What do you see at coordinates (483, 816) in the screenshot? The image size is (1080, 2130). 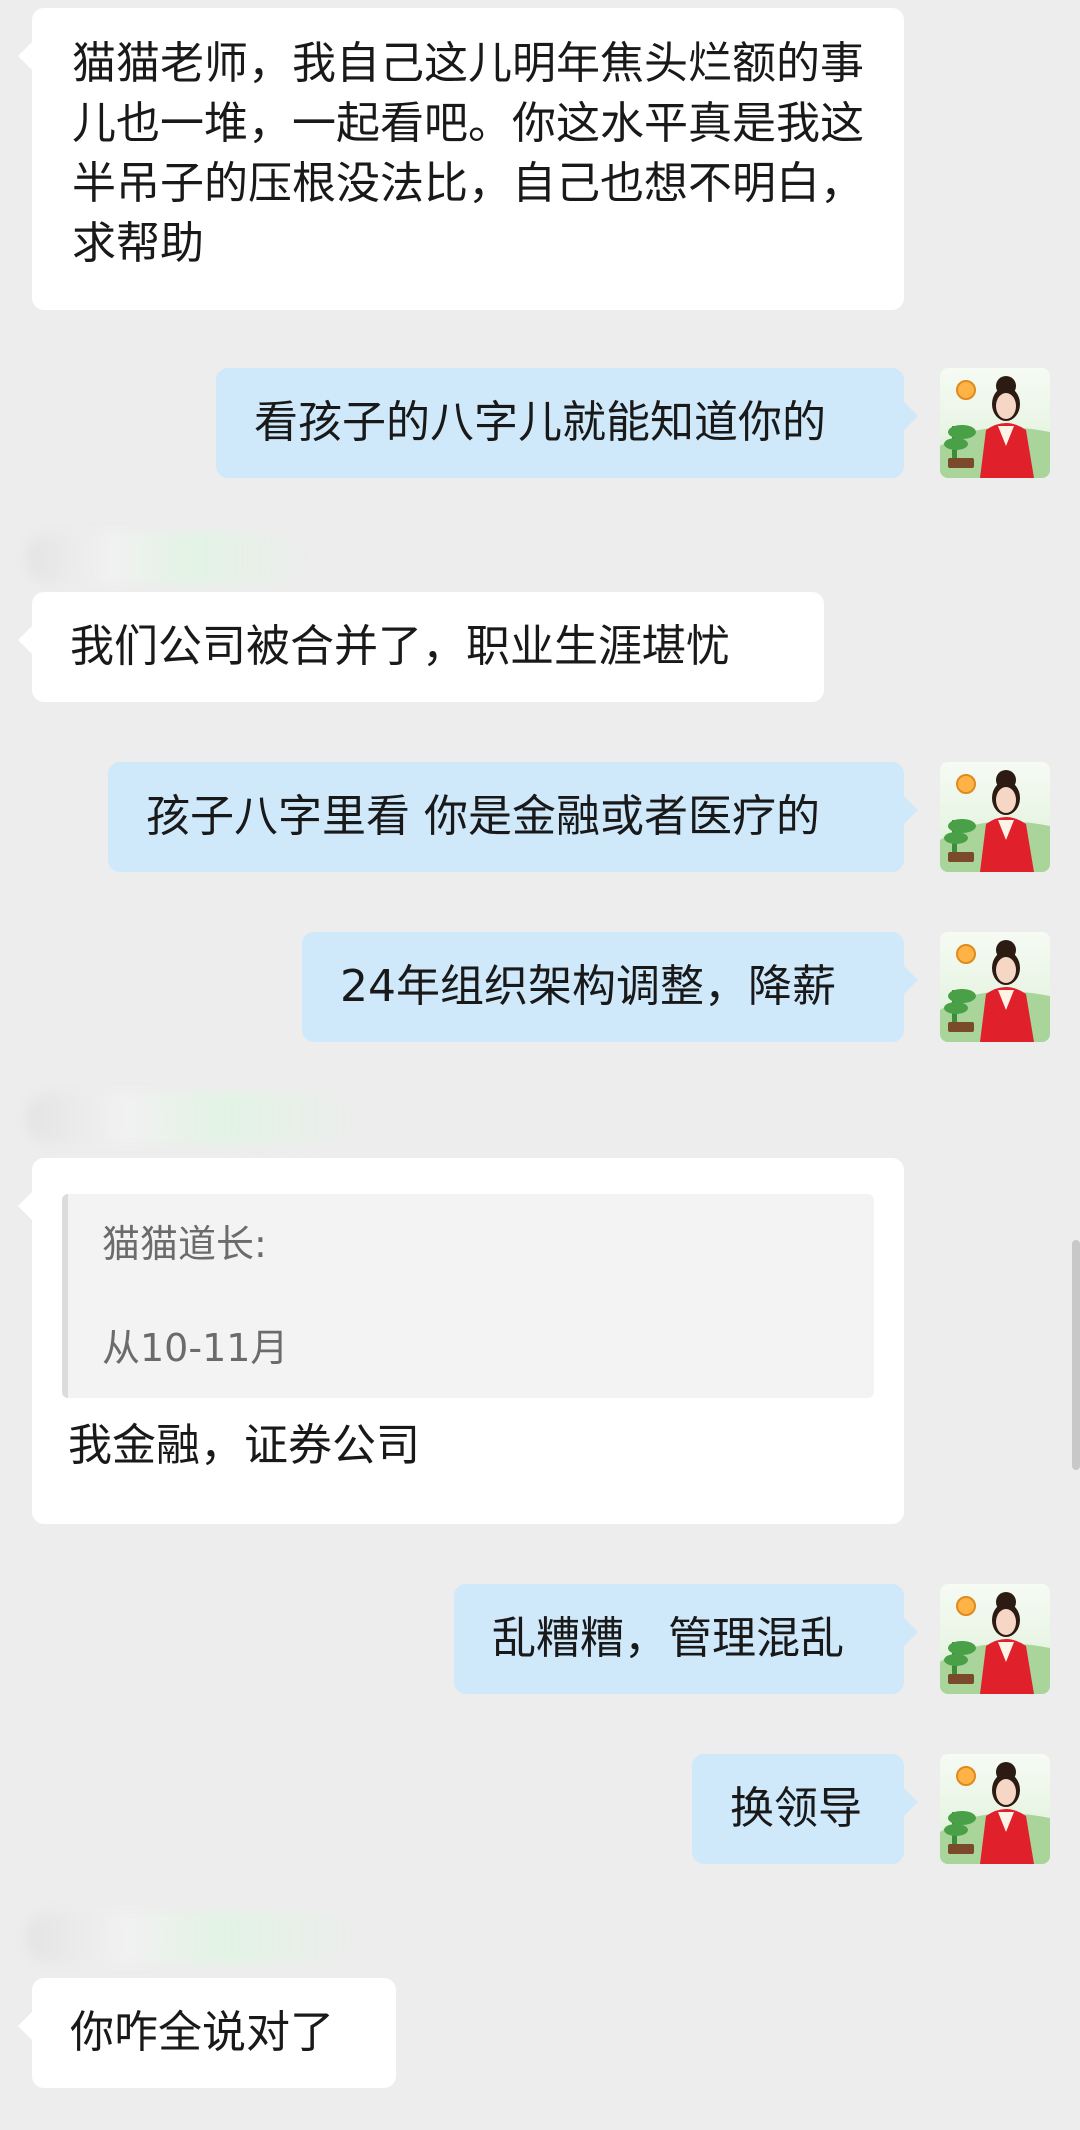 I see `message-text: 孩子八字里看 你是金融或者医疗的` at bounding box center [483, 816].